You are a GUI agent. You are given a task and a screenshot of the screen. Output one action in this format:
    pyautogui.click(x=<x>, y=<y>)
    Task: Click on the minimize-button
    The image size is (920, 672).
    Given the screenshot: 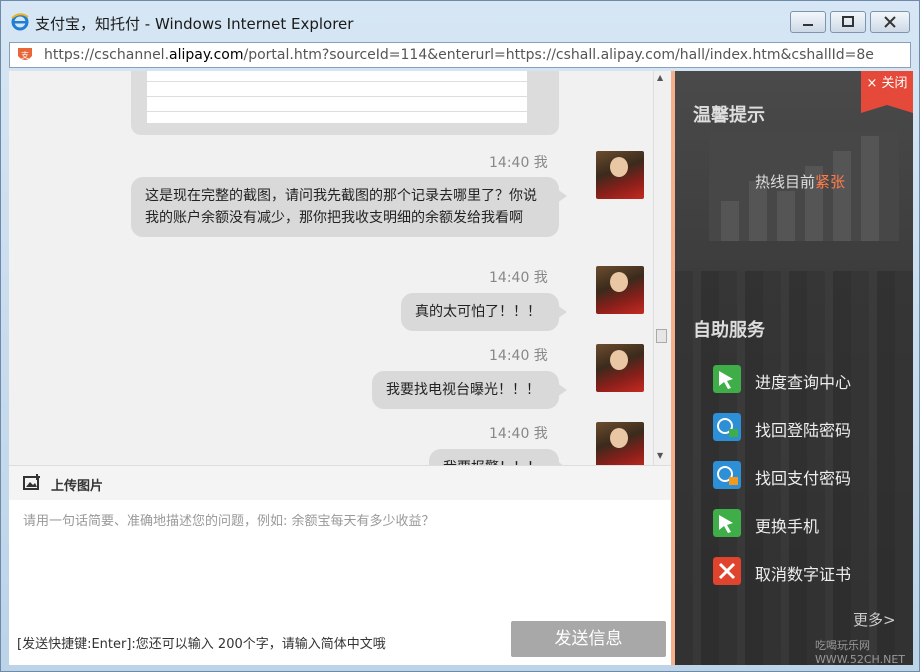 What is the action you would take?
    pyautogui.click(x=808, y=22)
    